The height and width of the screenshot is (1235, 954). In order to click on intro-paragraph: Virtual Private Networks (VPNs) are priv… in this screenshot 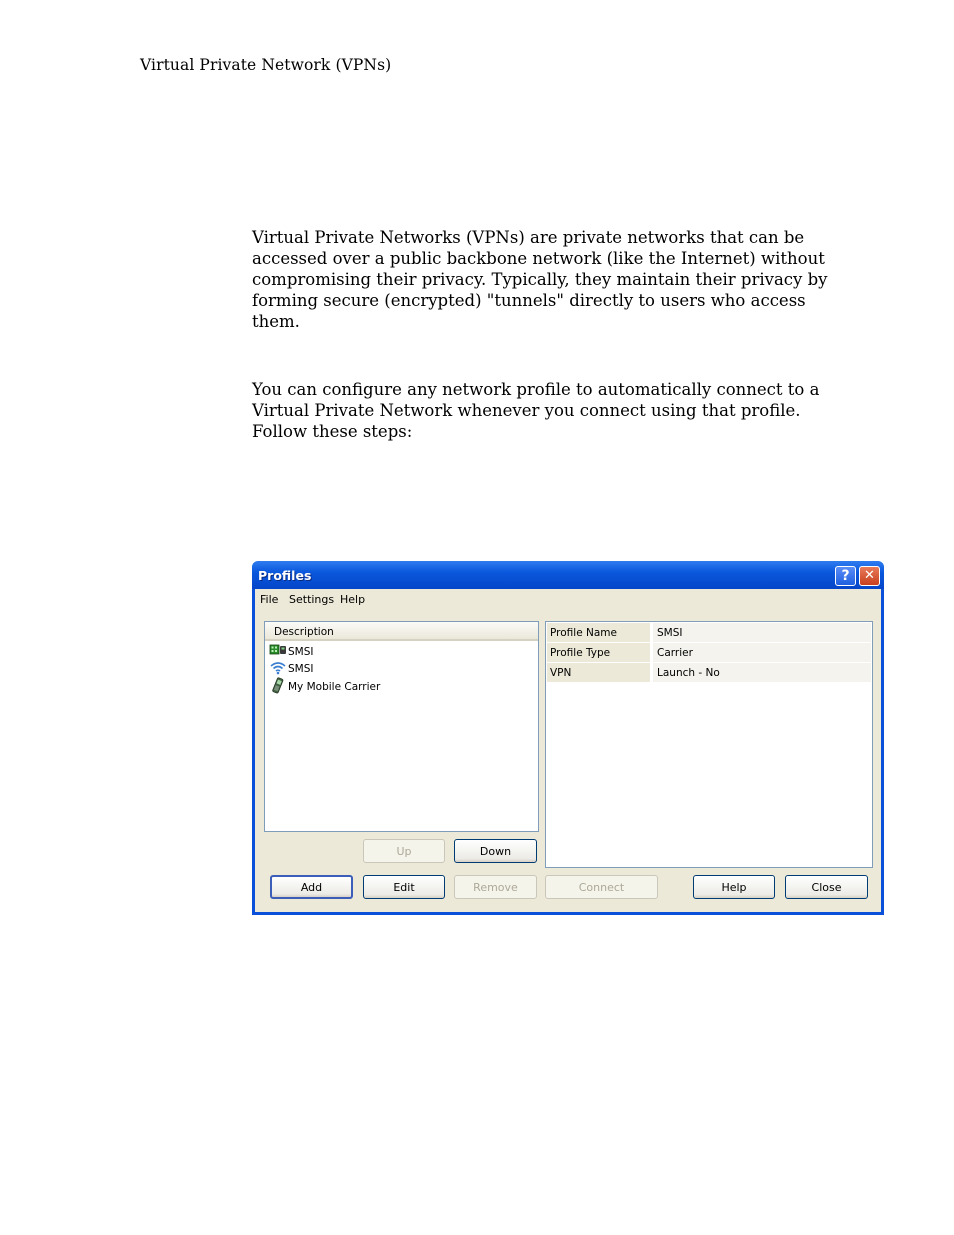, I will do `click(540, 279)`.